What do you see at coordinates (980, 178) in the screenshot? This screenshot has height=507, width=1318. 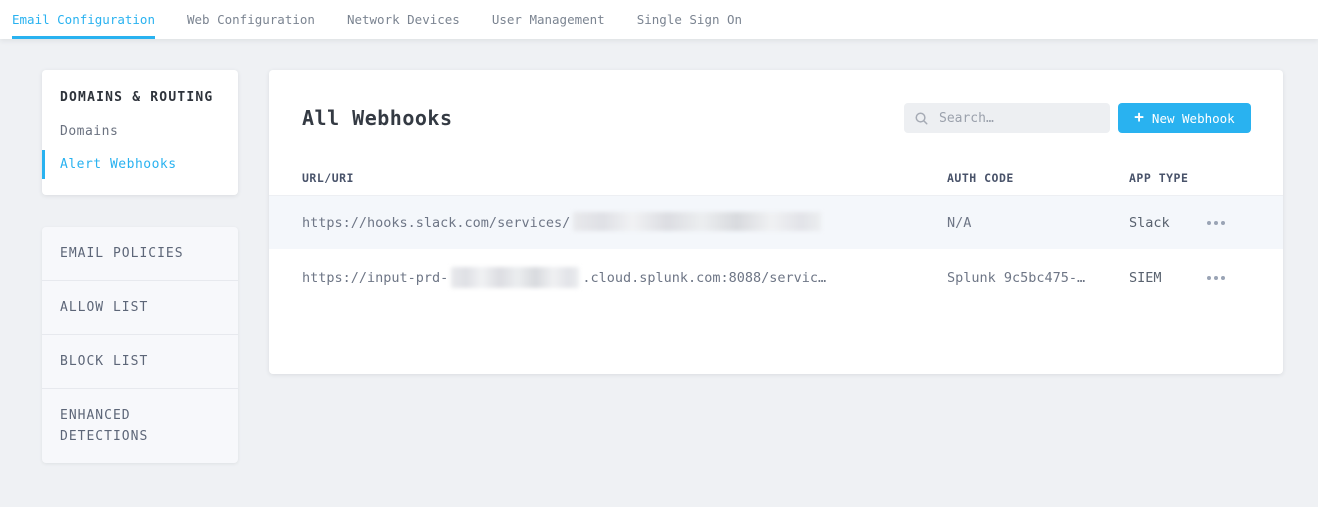 I see `column-header-auth-code: AUTH CODE` at bounding box center [980, 178].